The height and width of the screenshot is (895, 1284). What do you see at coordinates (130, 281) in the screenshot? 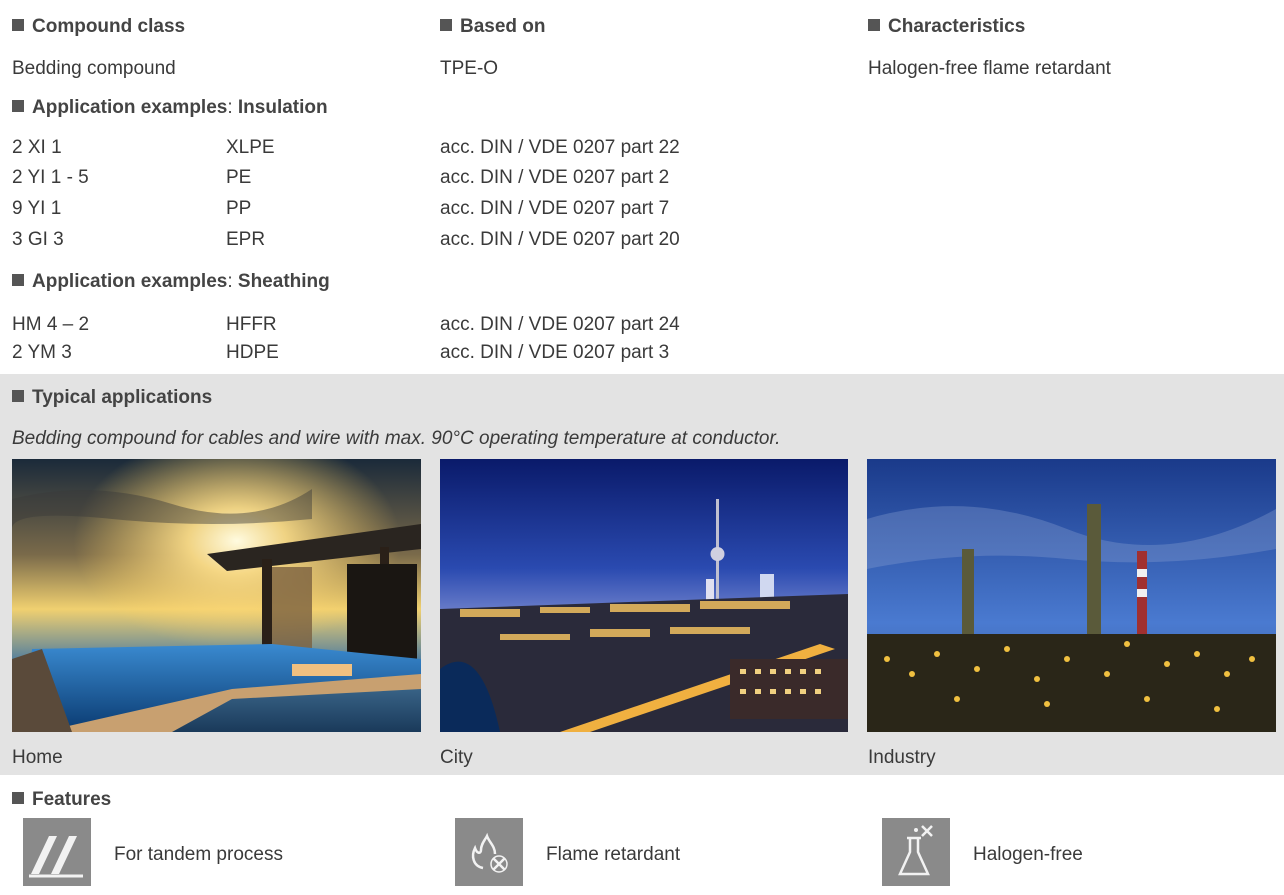
I see `sheathing-heading-bold: Application examples` at bounding box center [130, 281].